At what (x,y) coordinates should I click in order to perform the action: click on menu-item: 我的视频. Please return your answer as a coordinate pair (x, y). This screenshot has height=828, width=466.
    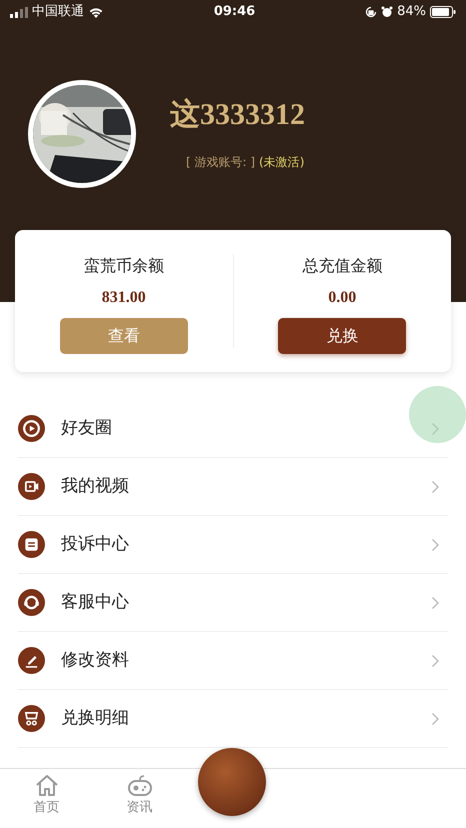
    Looking at the image, I should click on (233, 487).